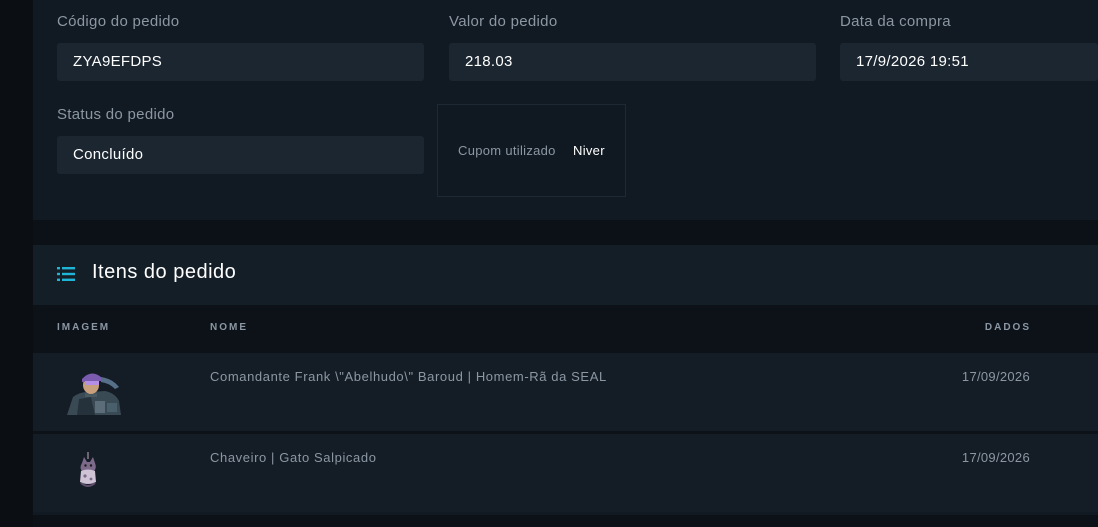 The height and width of the screenshot is (527, 1098). Describe the element at coordinates (1007, 327) in the screenshot. I see `column-header-date: DADOS` at that location.